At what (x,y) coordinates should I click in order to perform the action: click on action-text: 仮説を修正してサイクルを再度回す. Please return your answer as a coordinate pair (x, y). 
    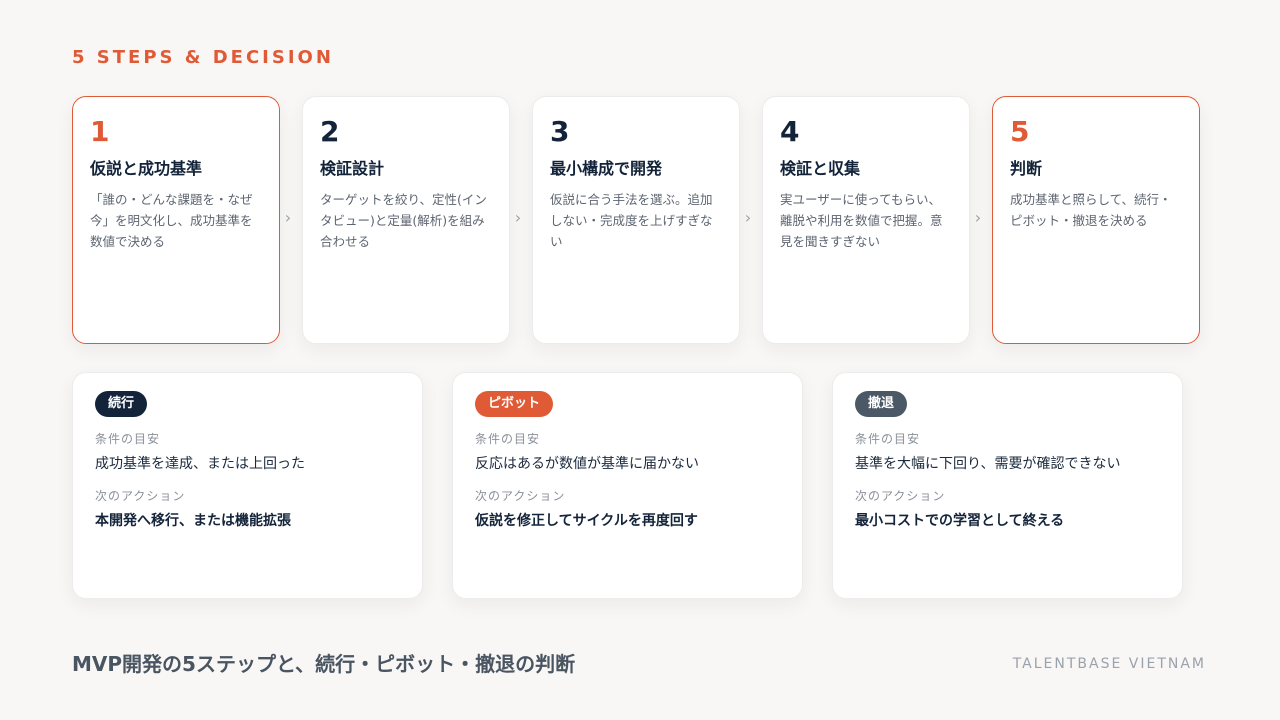
    Looking at the image, I should click on (586, 521).